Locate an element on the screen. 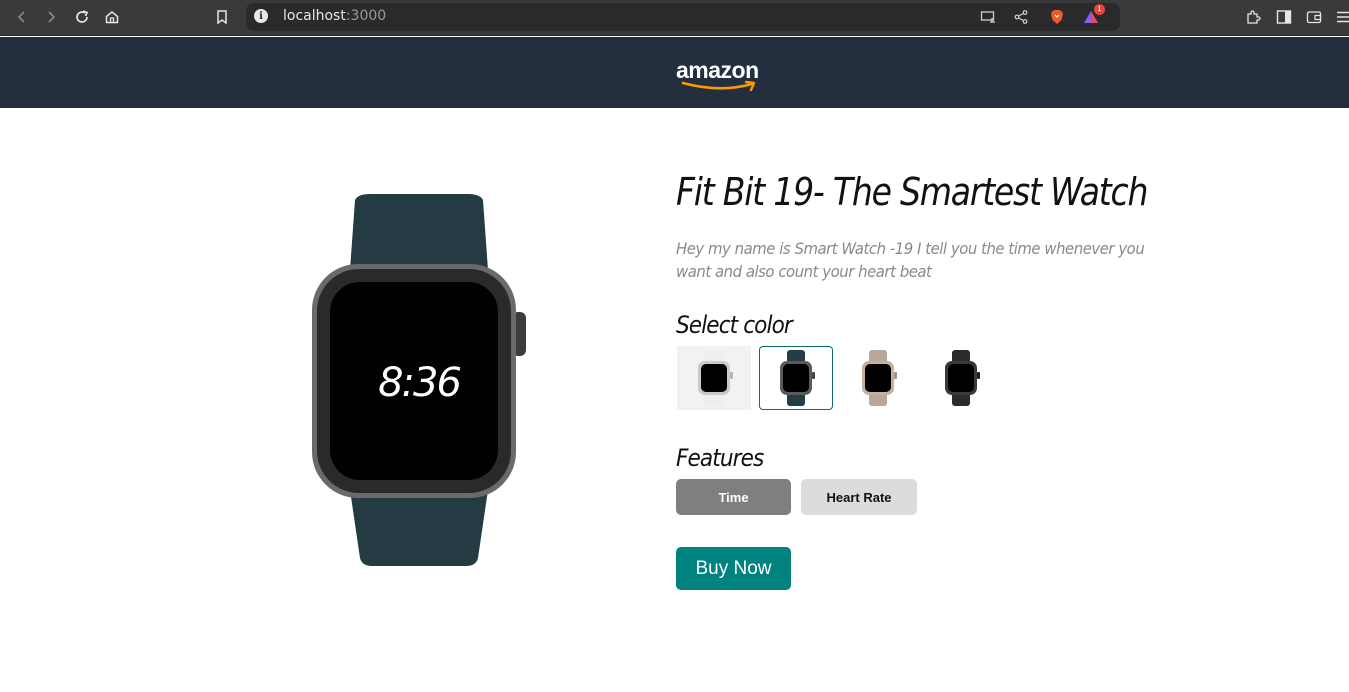 This screenshot has height=692, width=1349. watch-time-text: 8:36 is located at coordinates (419, 383).